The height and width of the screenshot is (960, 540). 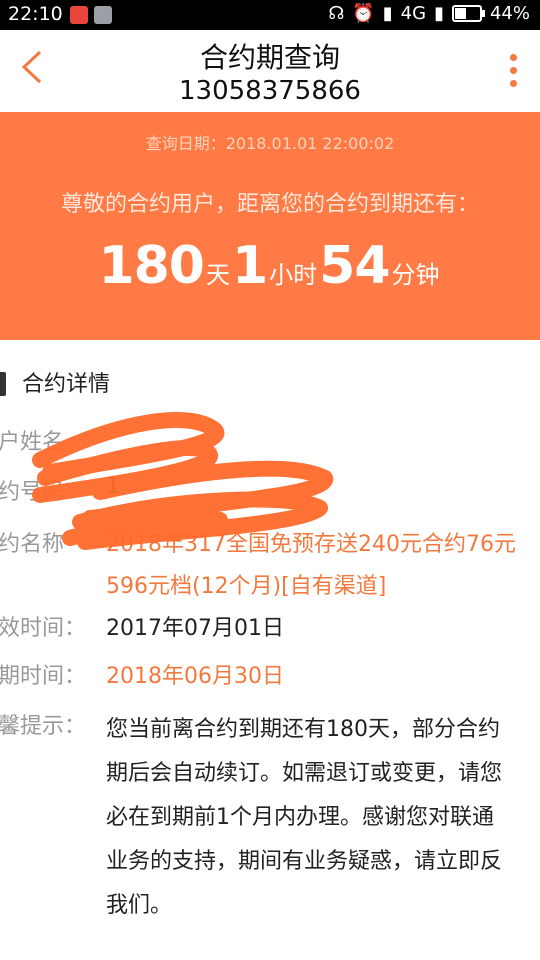 What do you see at coordinates (429, 13) in the screenshot?
I see `status-right: ☊ ⏰ ▮ 4G ▮ 44%` at bounding box center [429, 13].